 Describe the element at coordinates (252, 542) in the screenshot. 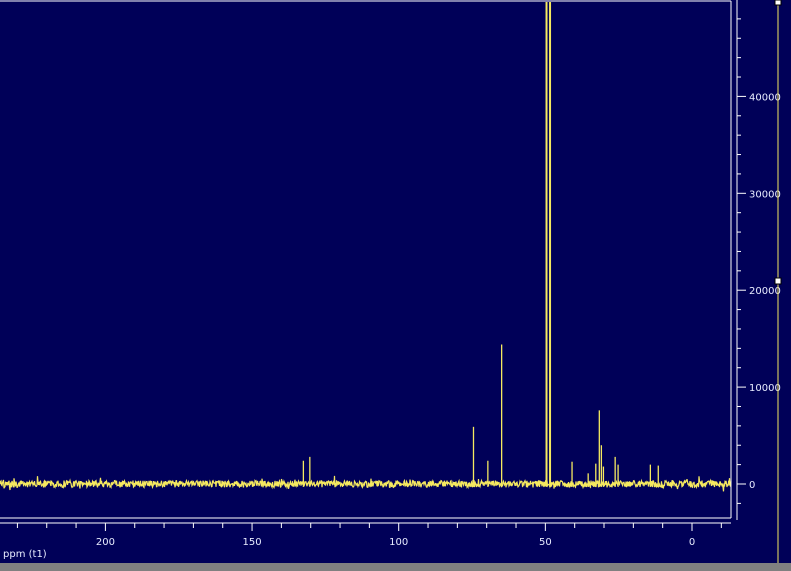

I see `x-tick-label: 150` at that location.